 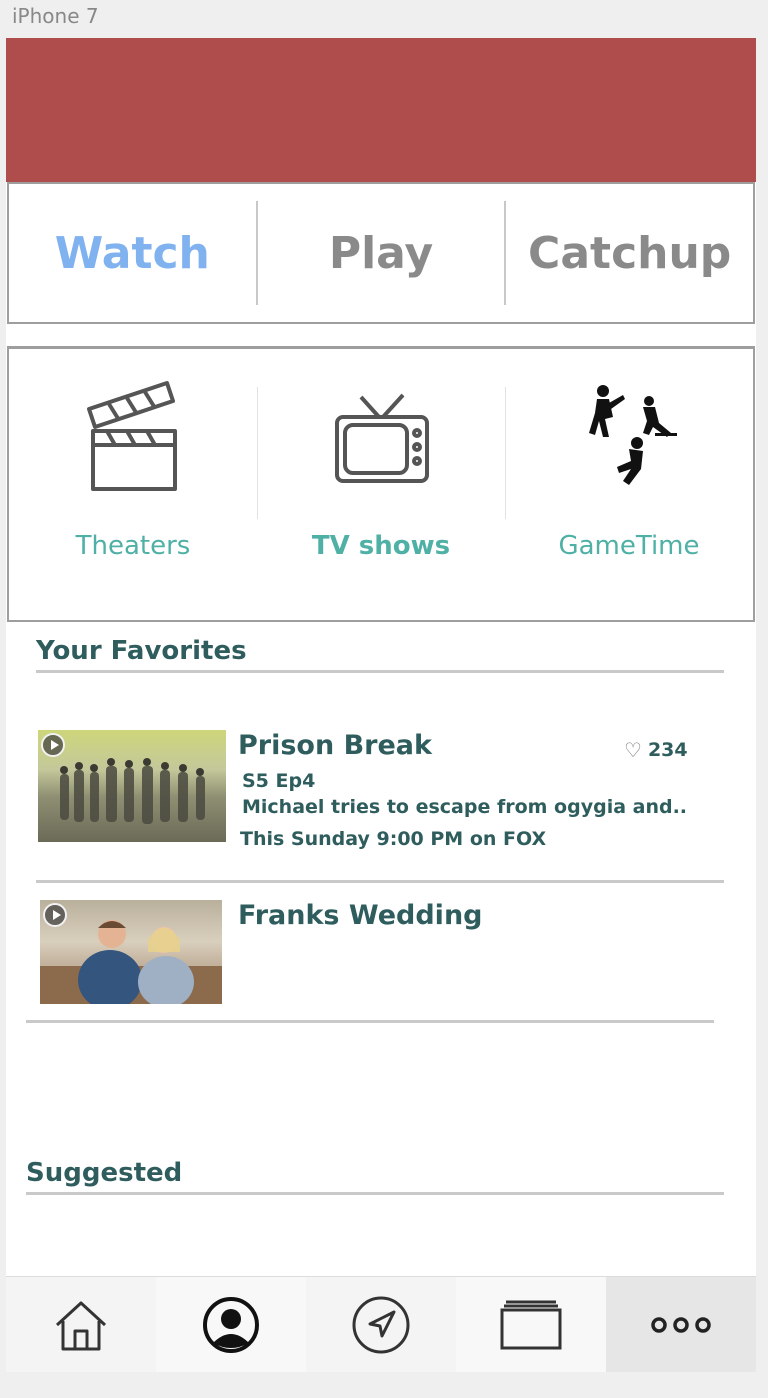 I want to click on favorites-heading: Your Favorites, so click(x=141, y=651).